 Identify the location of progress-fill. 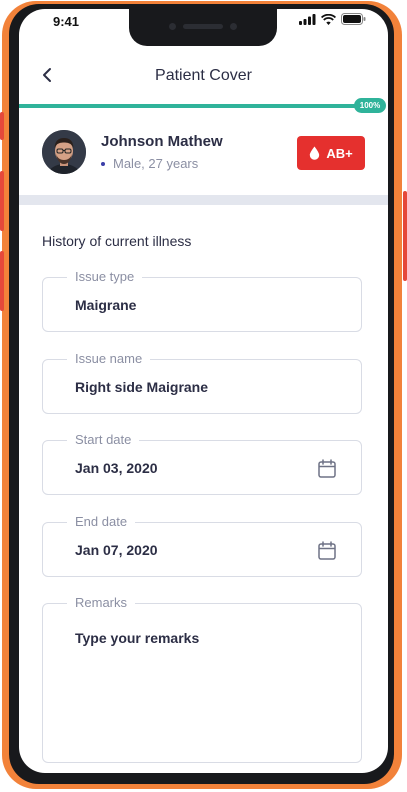
(193, 106).